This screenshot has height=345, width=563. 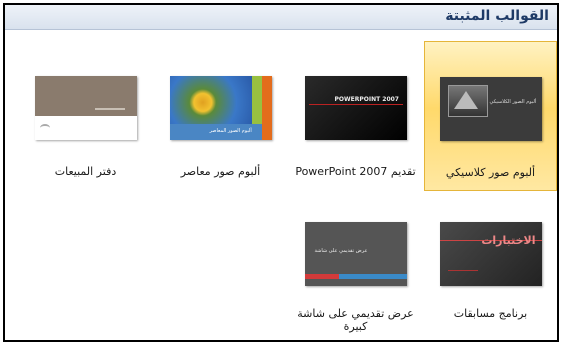 I want to click on thumb-text: ألبوم الصور المعاصر, so click(x=230, y=131).